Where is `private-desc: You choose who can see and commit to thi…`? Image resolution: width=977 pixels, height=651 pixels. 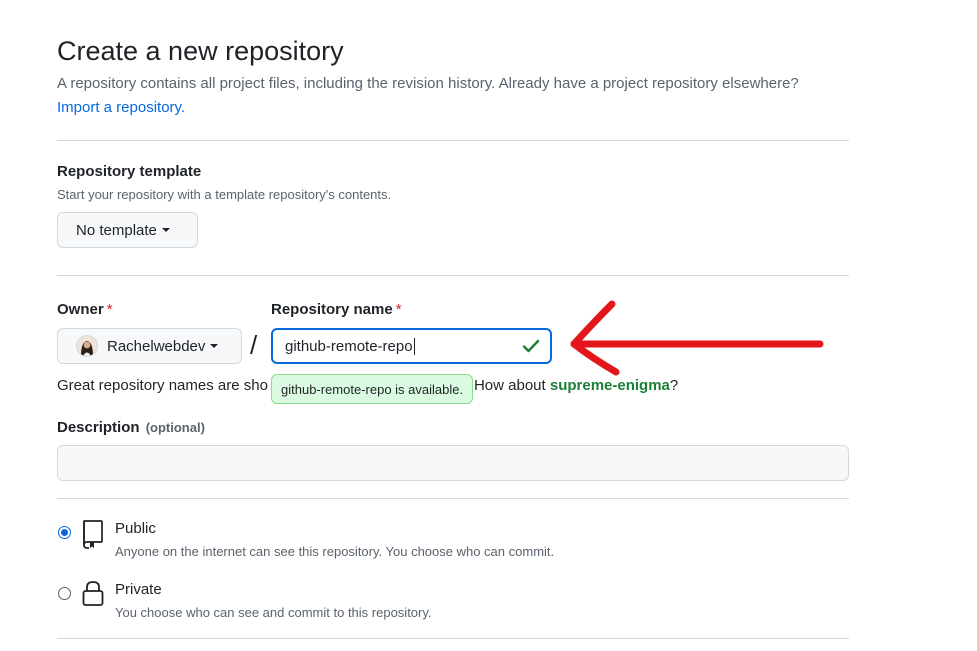
private-desc: You choose who can see and commit to thi… is located at coordinates (273, 612).